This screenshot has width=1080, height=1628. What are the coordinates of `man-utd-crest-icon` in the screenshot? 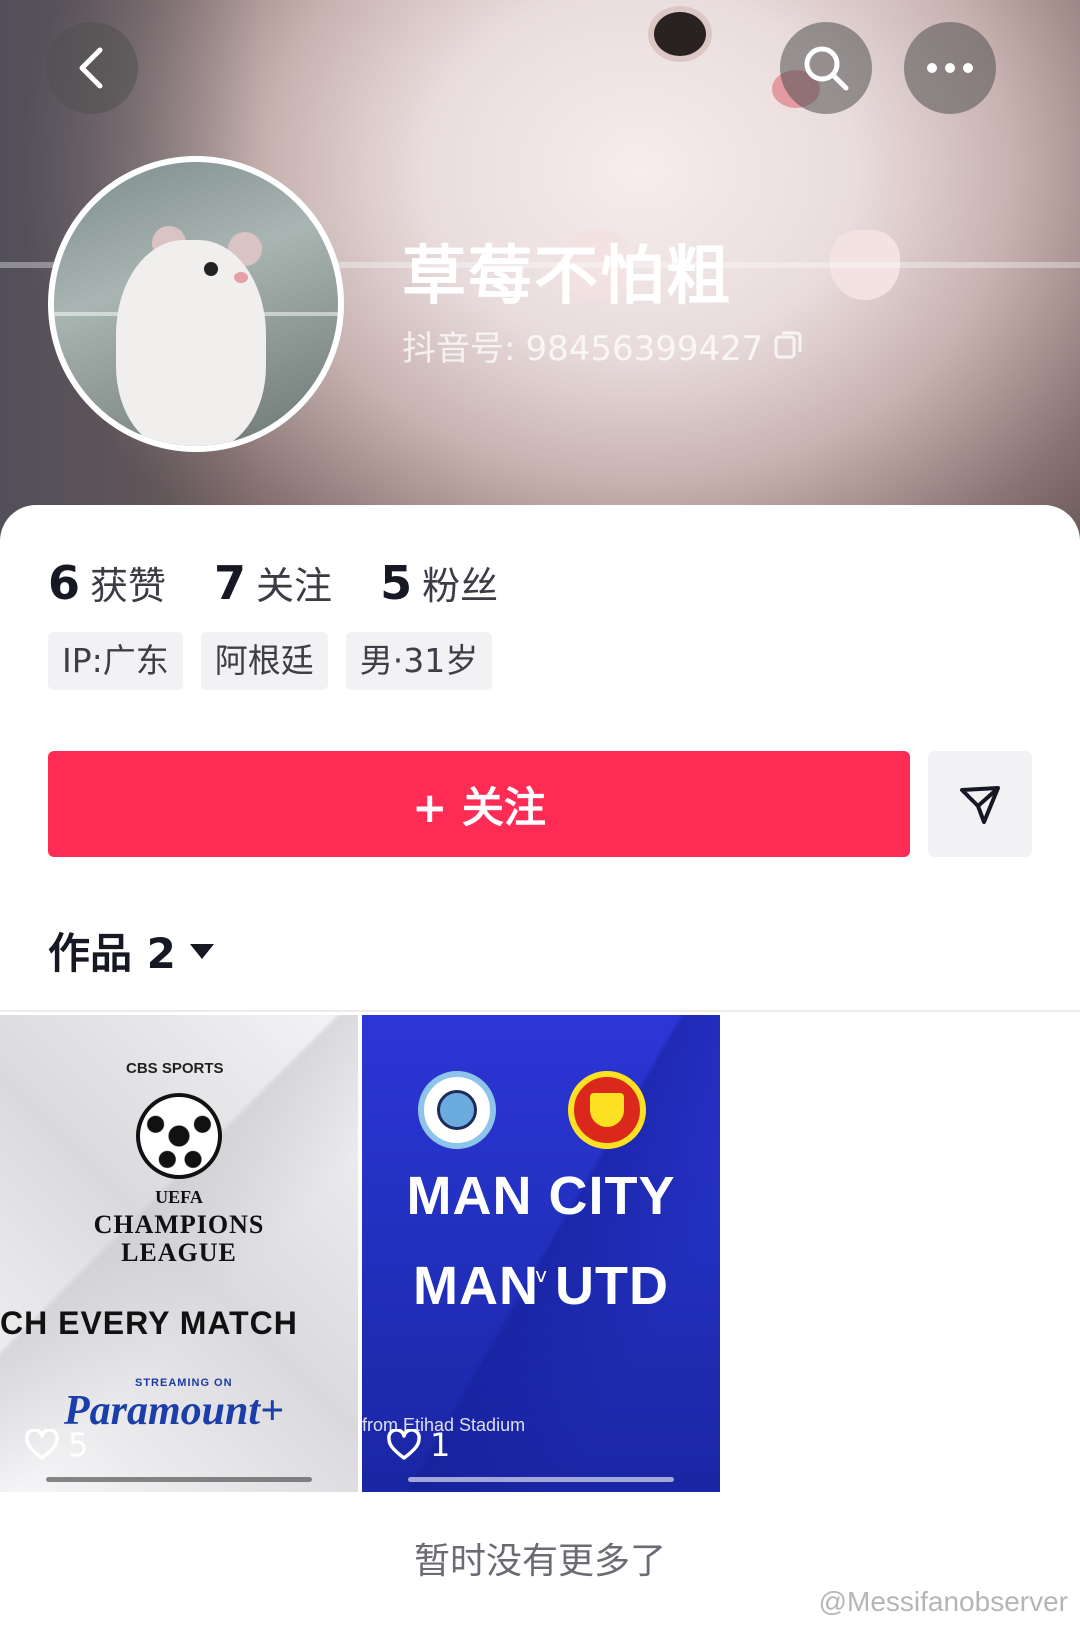 It's located at (607, 1110).